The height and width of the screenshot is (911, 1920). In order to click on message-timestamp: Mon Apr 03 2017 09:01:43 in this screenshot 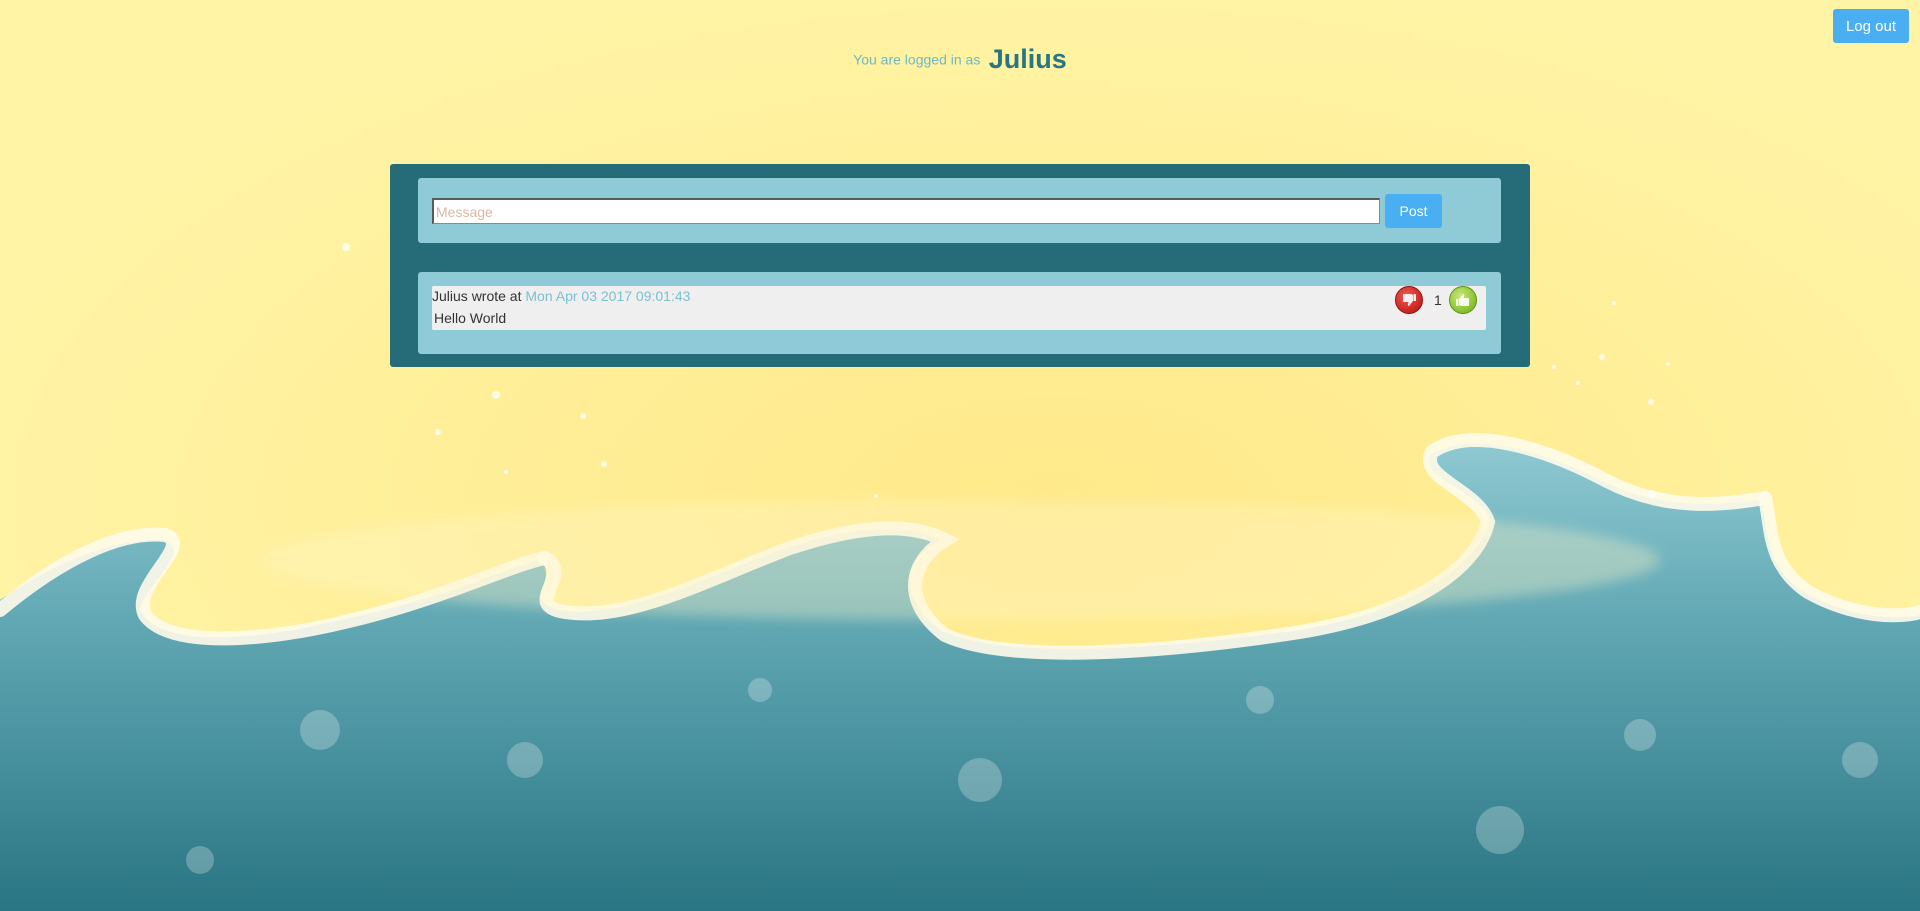, I will do `click(608, 296)`.